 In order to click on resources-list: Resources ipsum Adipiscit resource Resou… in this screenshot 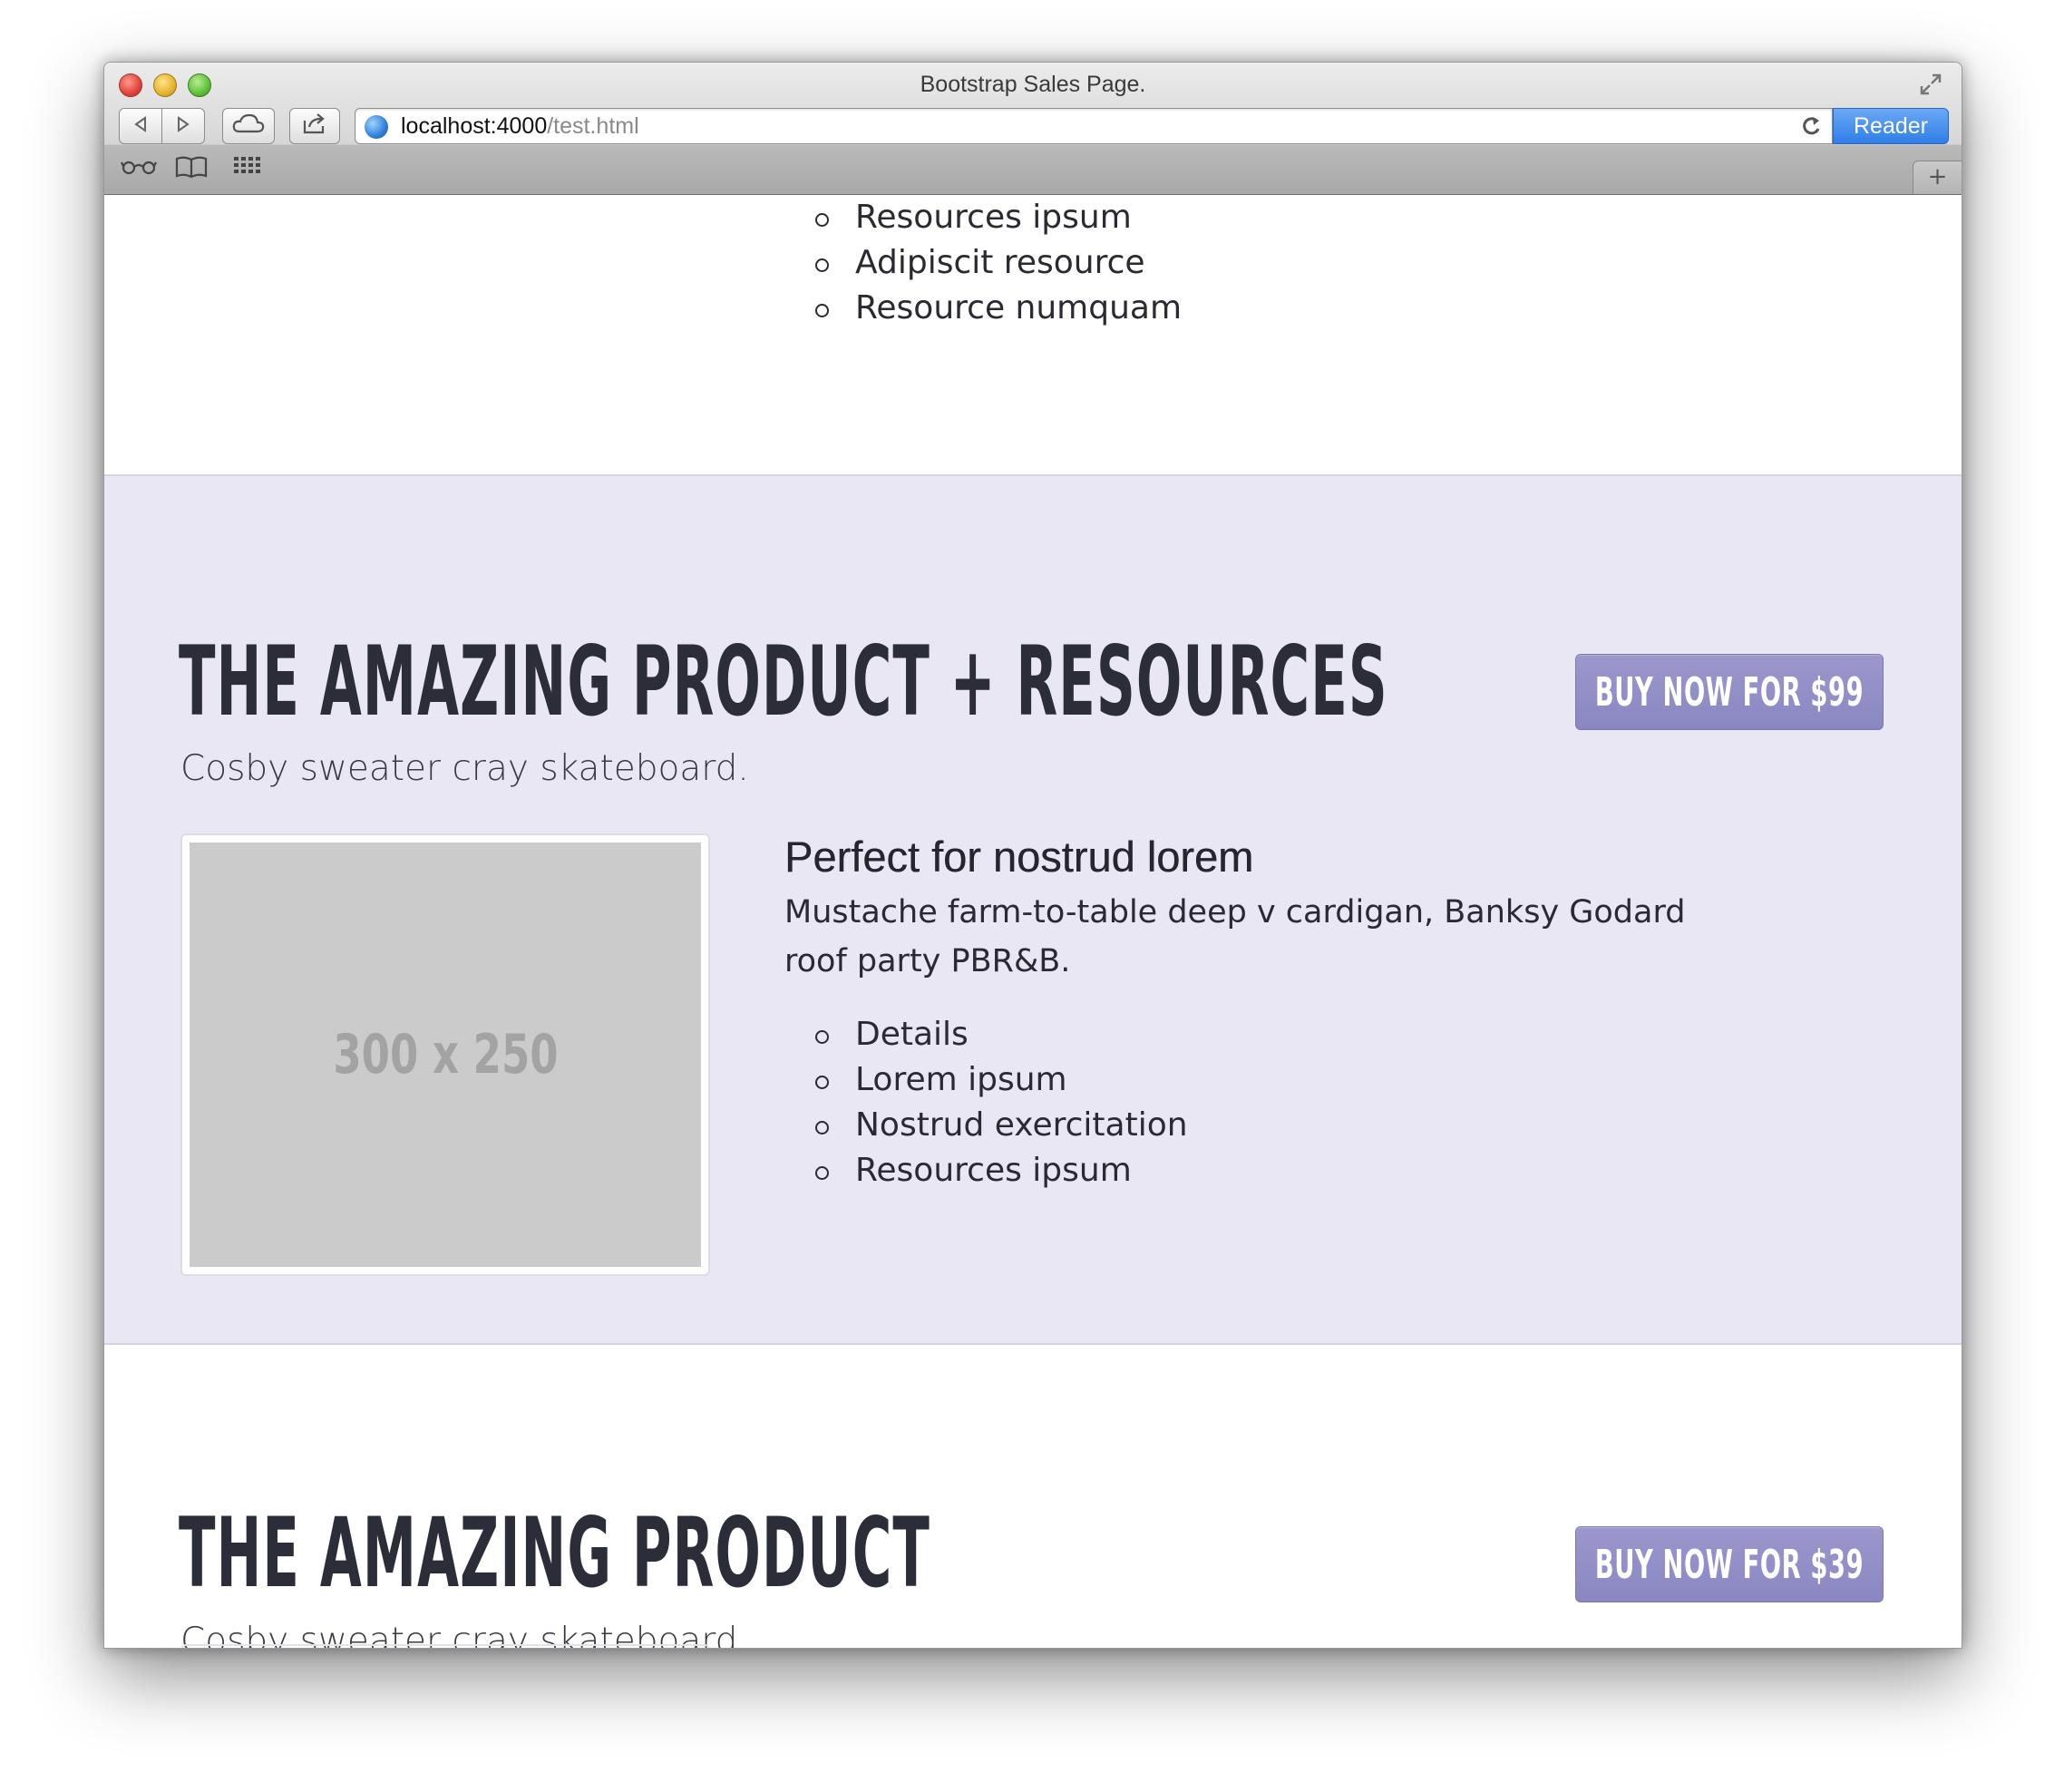, I will do `click(998, 263)`.